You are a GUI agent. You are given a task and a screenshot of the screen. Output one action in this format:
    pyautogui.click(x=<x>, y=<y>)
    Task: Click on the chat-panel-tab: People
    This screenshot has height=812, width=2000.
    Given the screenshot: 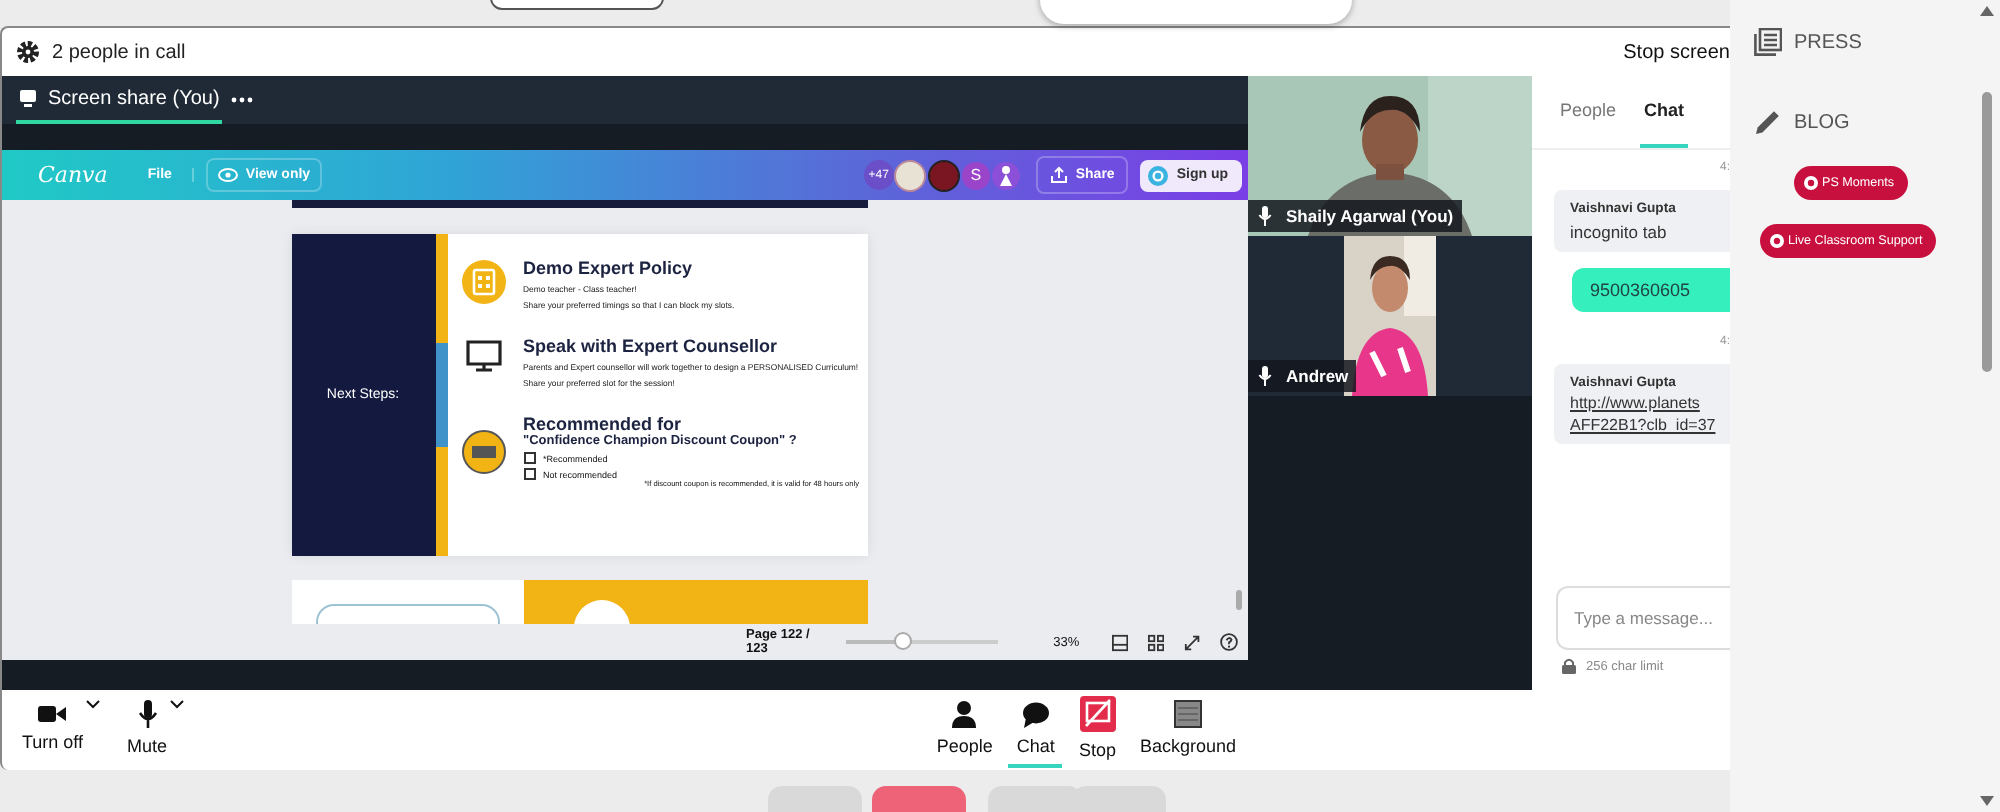 What is the action you would take?
    pyautogui.click(x=1588, y=112)
    